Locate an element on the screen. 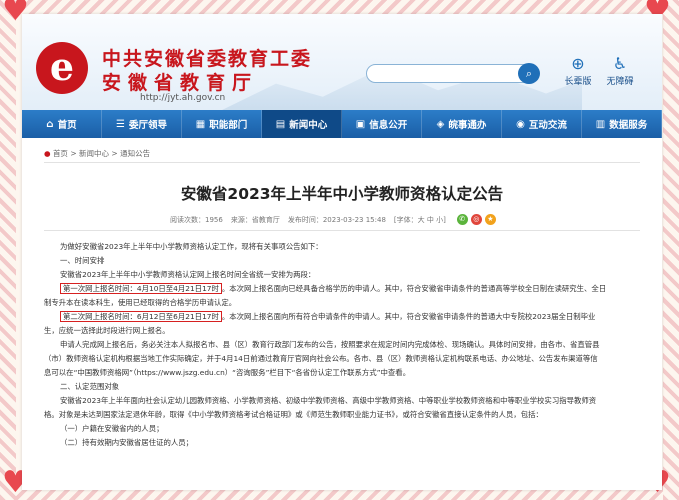 The width and height of the screenshot is (679, 500). paragraph: 制专升本在读本科生，使用已经取得的合格学历申请认定。 is located at coordinates (140, 302).